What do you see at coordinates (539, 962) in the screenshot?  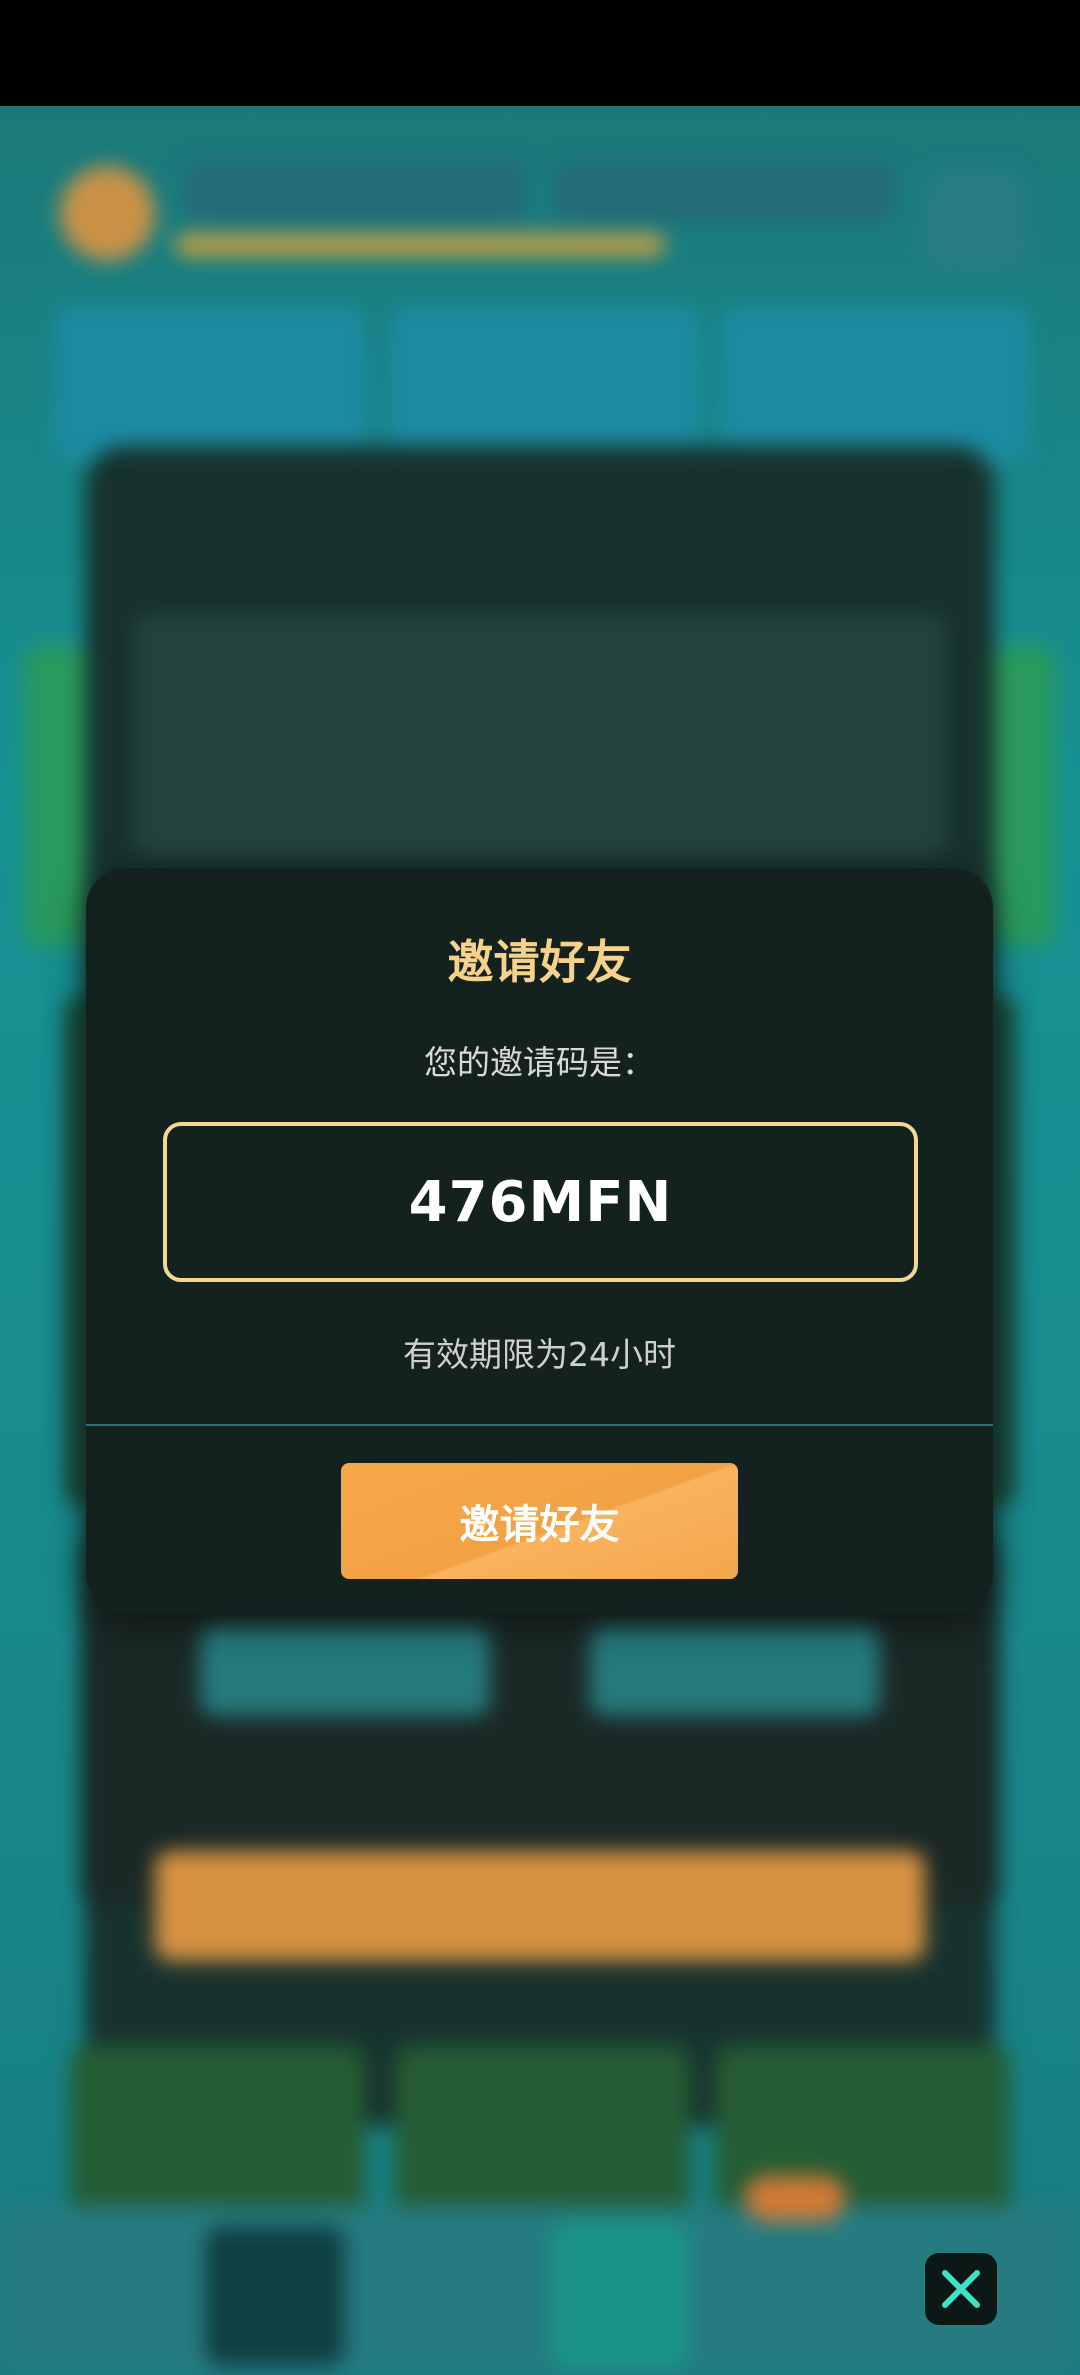 I see `modal-title: 邀请好友` at bounding box center [539, 962].